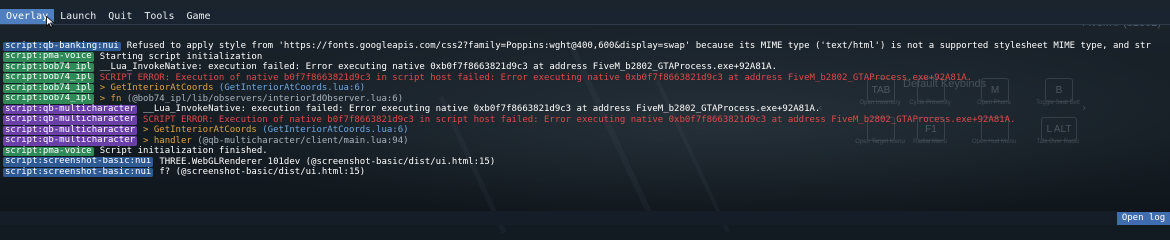  What do you see at coordinates (585, 17) in the screenshot?
I see `menu-bar: Overlay Launch Quit Tools Game` at bounding box center [585, 17].